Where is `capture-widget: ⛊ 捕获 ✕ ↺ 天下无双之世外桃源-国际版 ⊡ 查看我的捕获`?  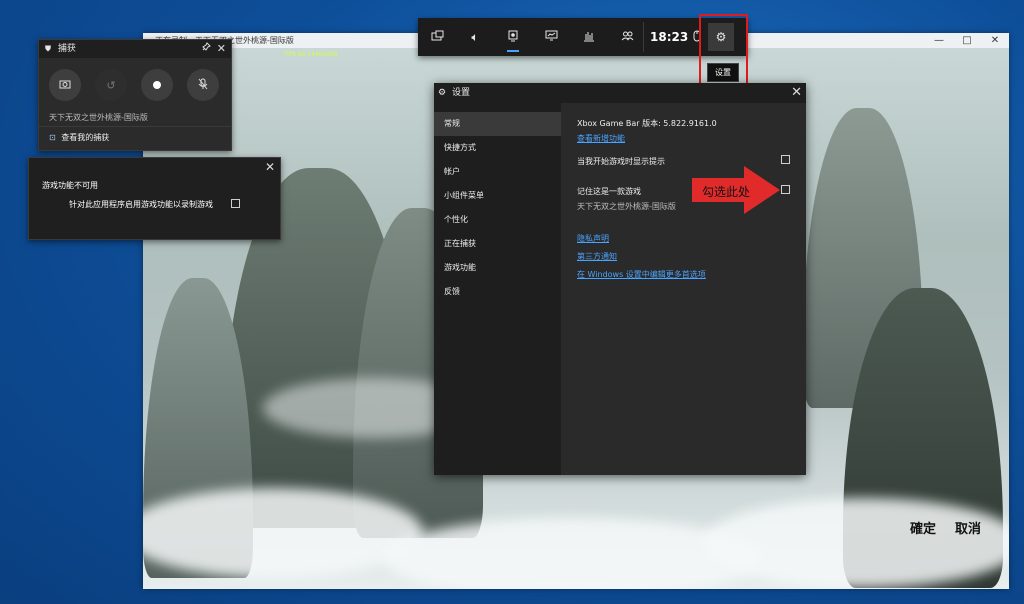
capture-widget: ⛊ 捕获 ✕ ↺ 天下无双之世外桃源-国际版 ⊡ 查看我的捕获 is located at coordinates (135, 95).